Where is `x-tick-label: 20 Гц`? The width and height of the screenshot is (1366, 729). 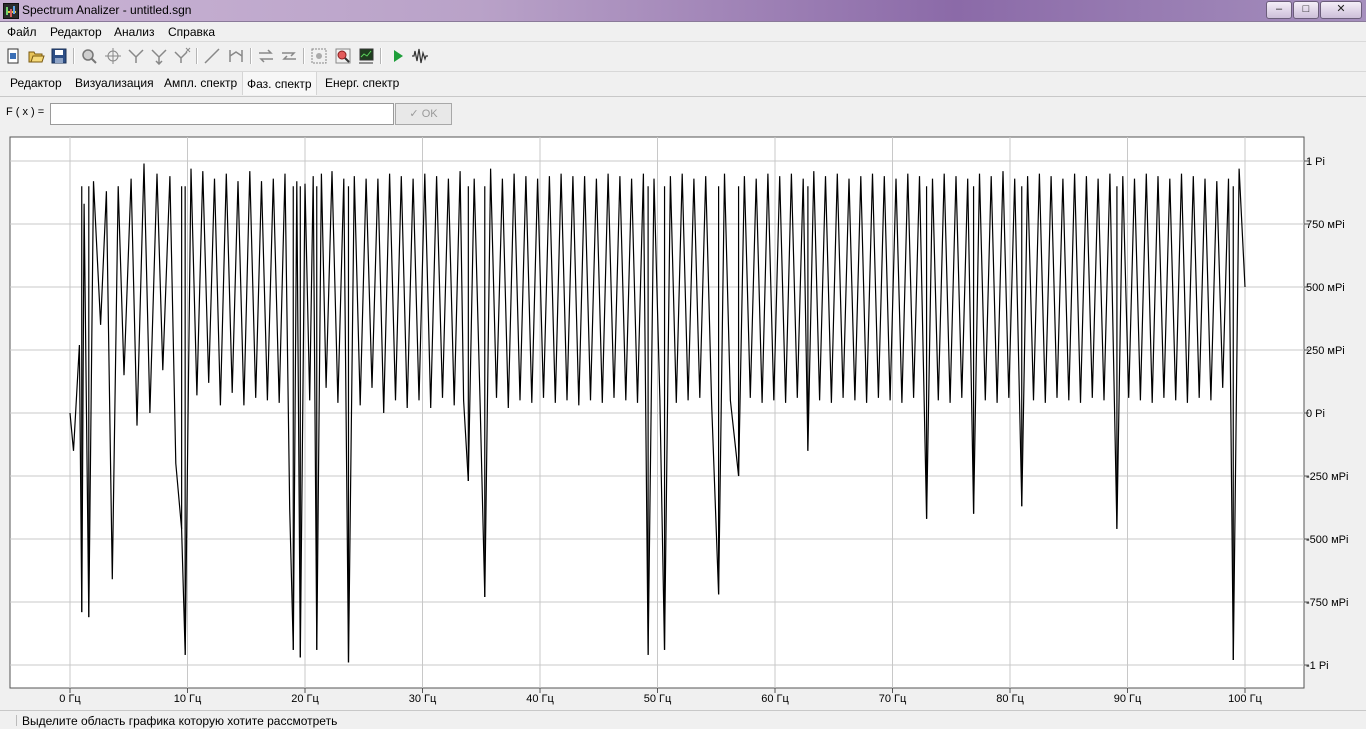 x-tick-label: 20 Гц is located at coordinates (305, 699).